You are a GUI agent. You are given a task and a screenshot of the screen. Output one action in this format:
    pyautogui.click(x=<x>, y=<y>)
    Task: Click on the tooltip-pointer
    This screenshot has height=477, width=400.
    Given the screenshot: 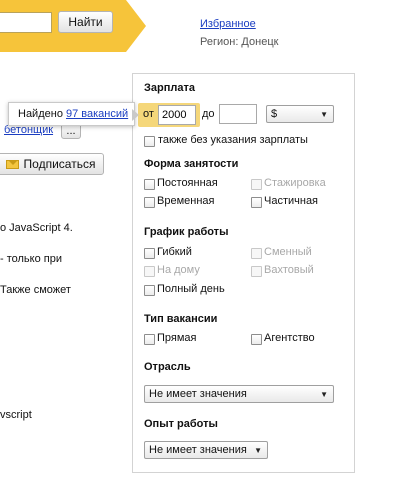 What is the action you would take?
    pyautogui.click(x=135, y=115)
    